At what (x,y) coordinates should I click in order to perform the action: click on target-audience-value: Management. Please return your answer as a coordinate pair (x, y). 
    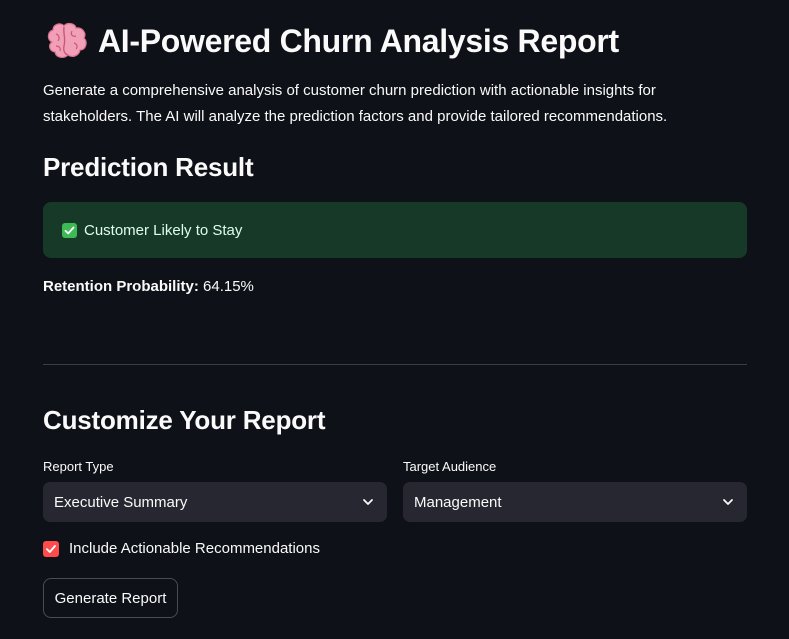
    Looking at the image, I should click on (458, 502).